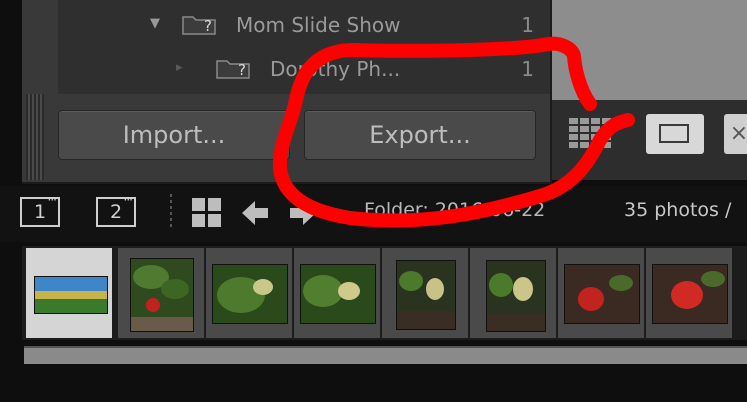 This screenshot has height=402, width=747. What do you see at coordinates (155, 23) in the screenshot?
I see `disclosure-triangle-icon: ▼` at bounding box center [155, 23].